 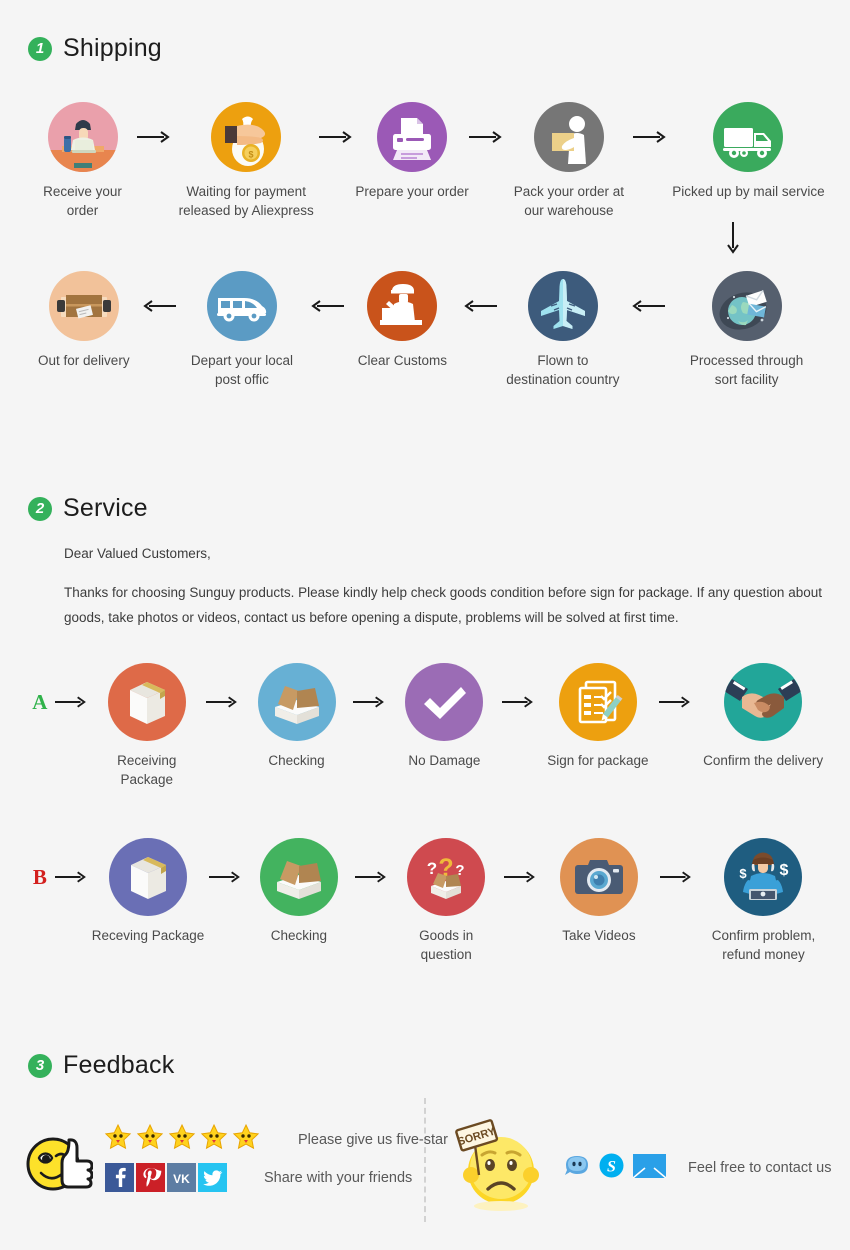 I want to click on step-caption: Confirm the delivery, so click(x=763, y=760).